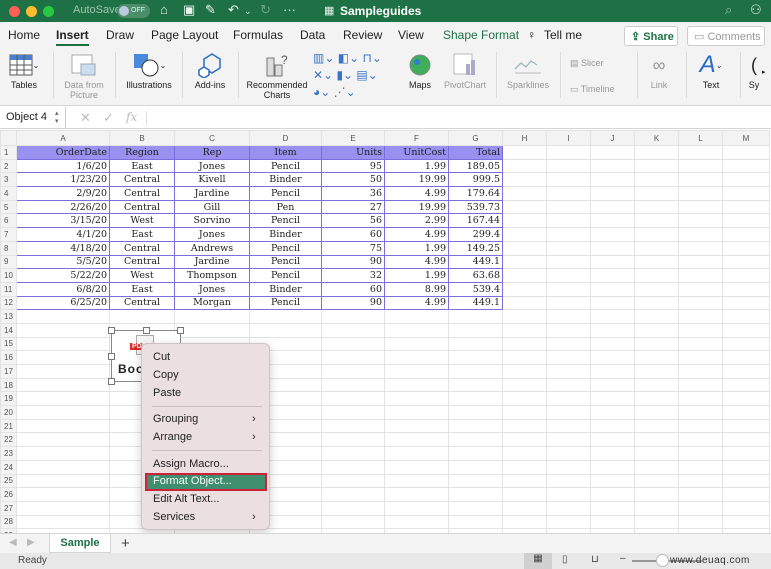 This screenshot has width=771, height=569. Describe the element at coordinates (212, 180) in the screenshot. I see `cell: Kivell` at that location.